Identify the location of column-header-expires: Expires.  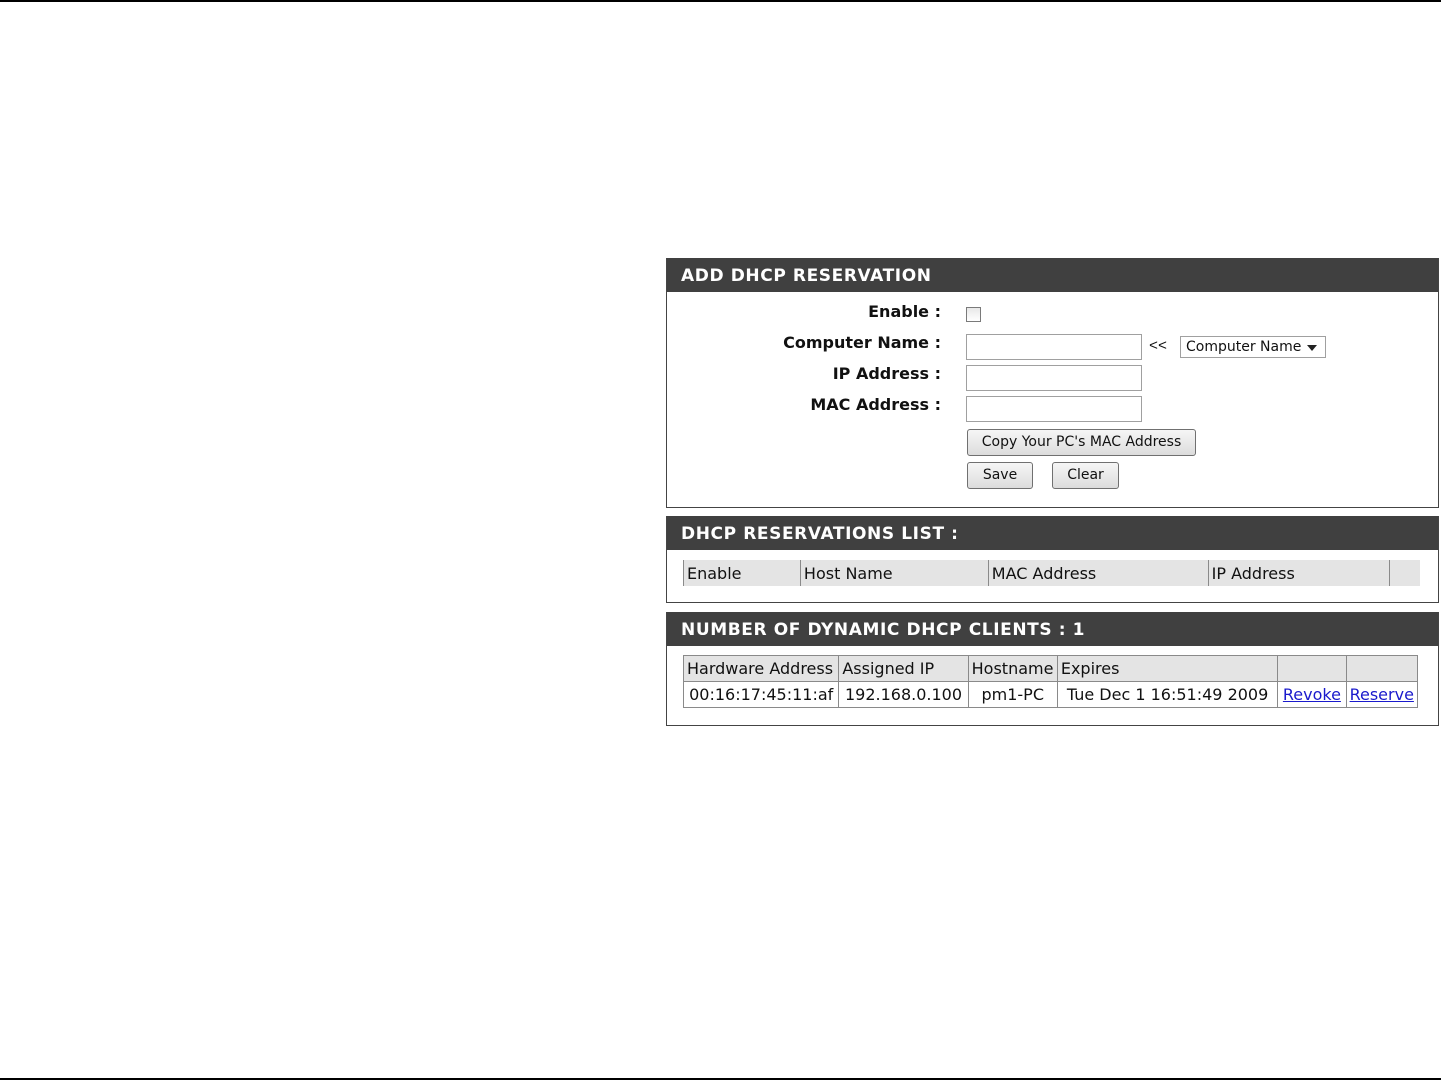
(1167, 668).